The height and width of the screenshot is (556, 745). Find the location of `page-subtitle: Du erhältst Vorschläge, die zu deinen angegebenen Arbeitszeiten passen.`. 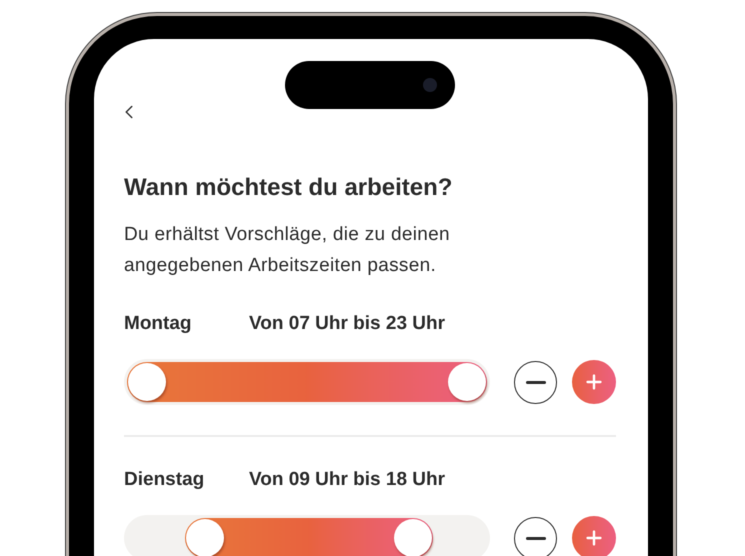

page-subtitle: Du erhältst Vorschläge, die zu deinen angegebenen Arbeitszeiten passen. is located at coordinates (287, 250).